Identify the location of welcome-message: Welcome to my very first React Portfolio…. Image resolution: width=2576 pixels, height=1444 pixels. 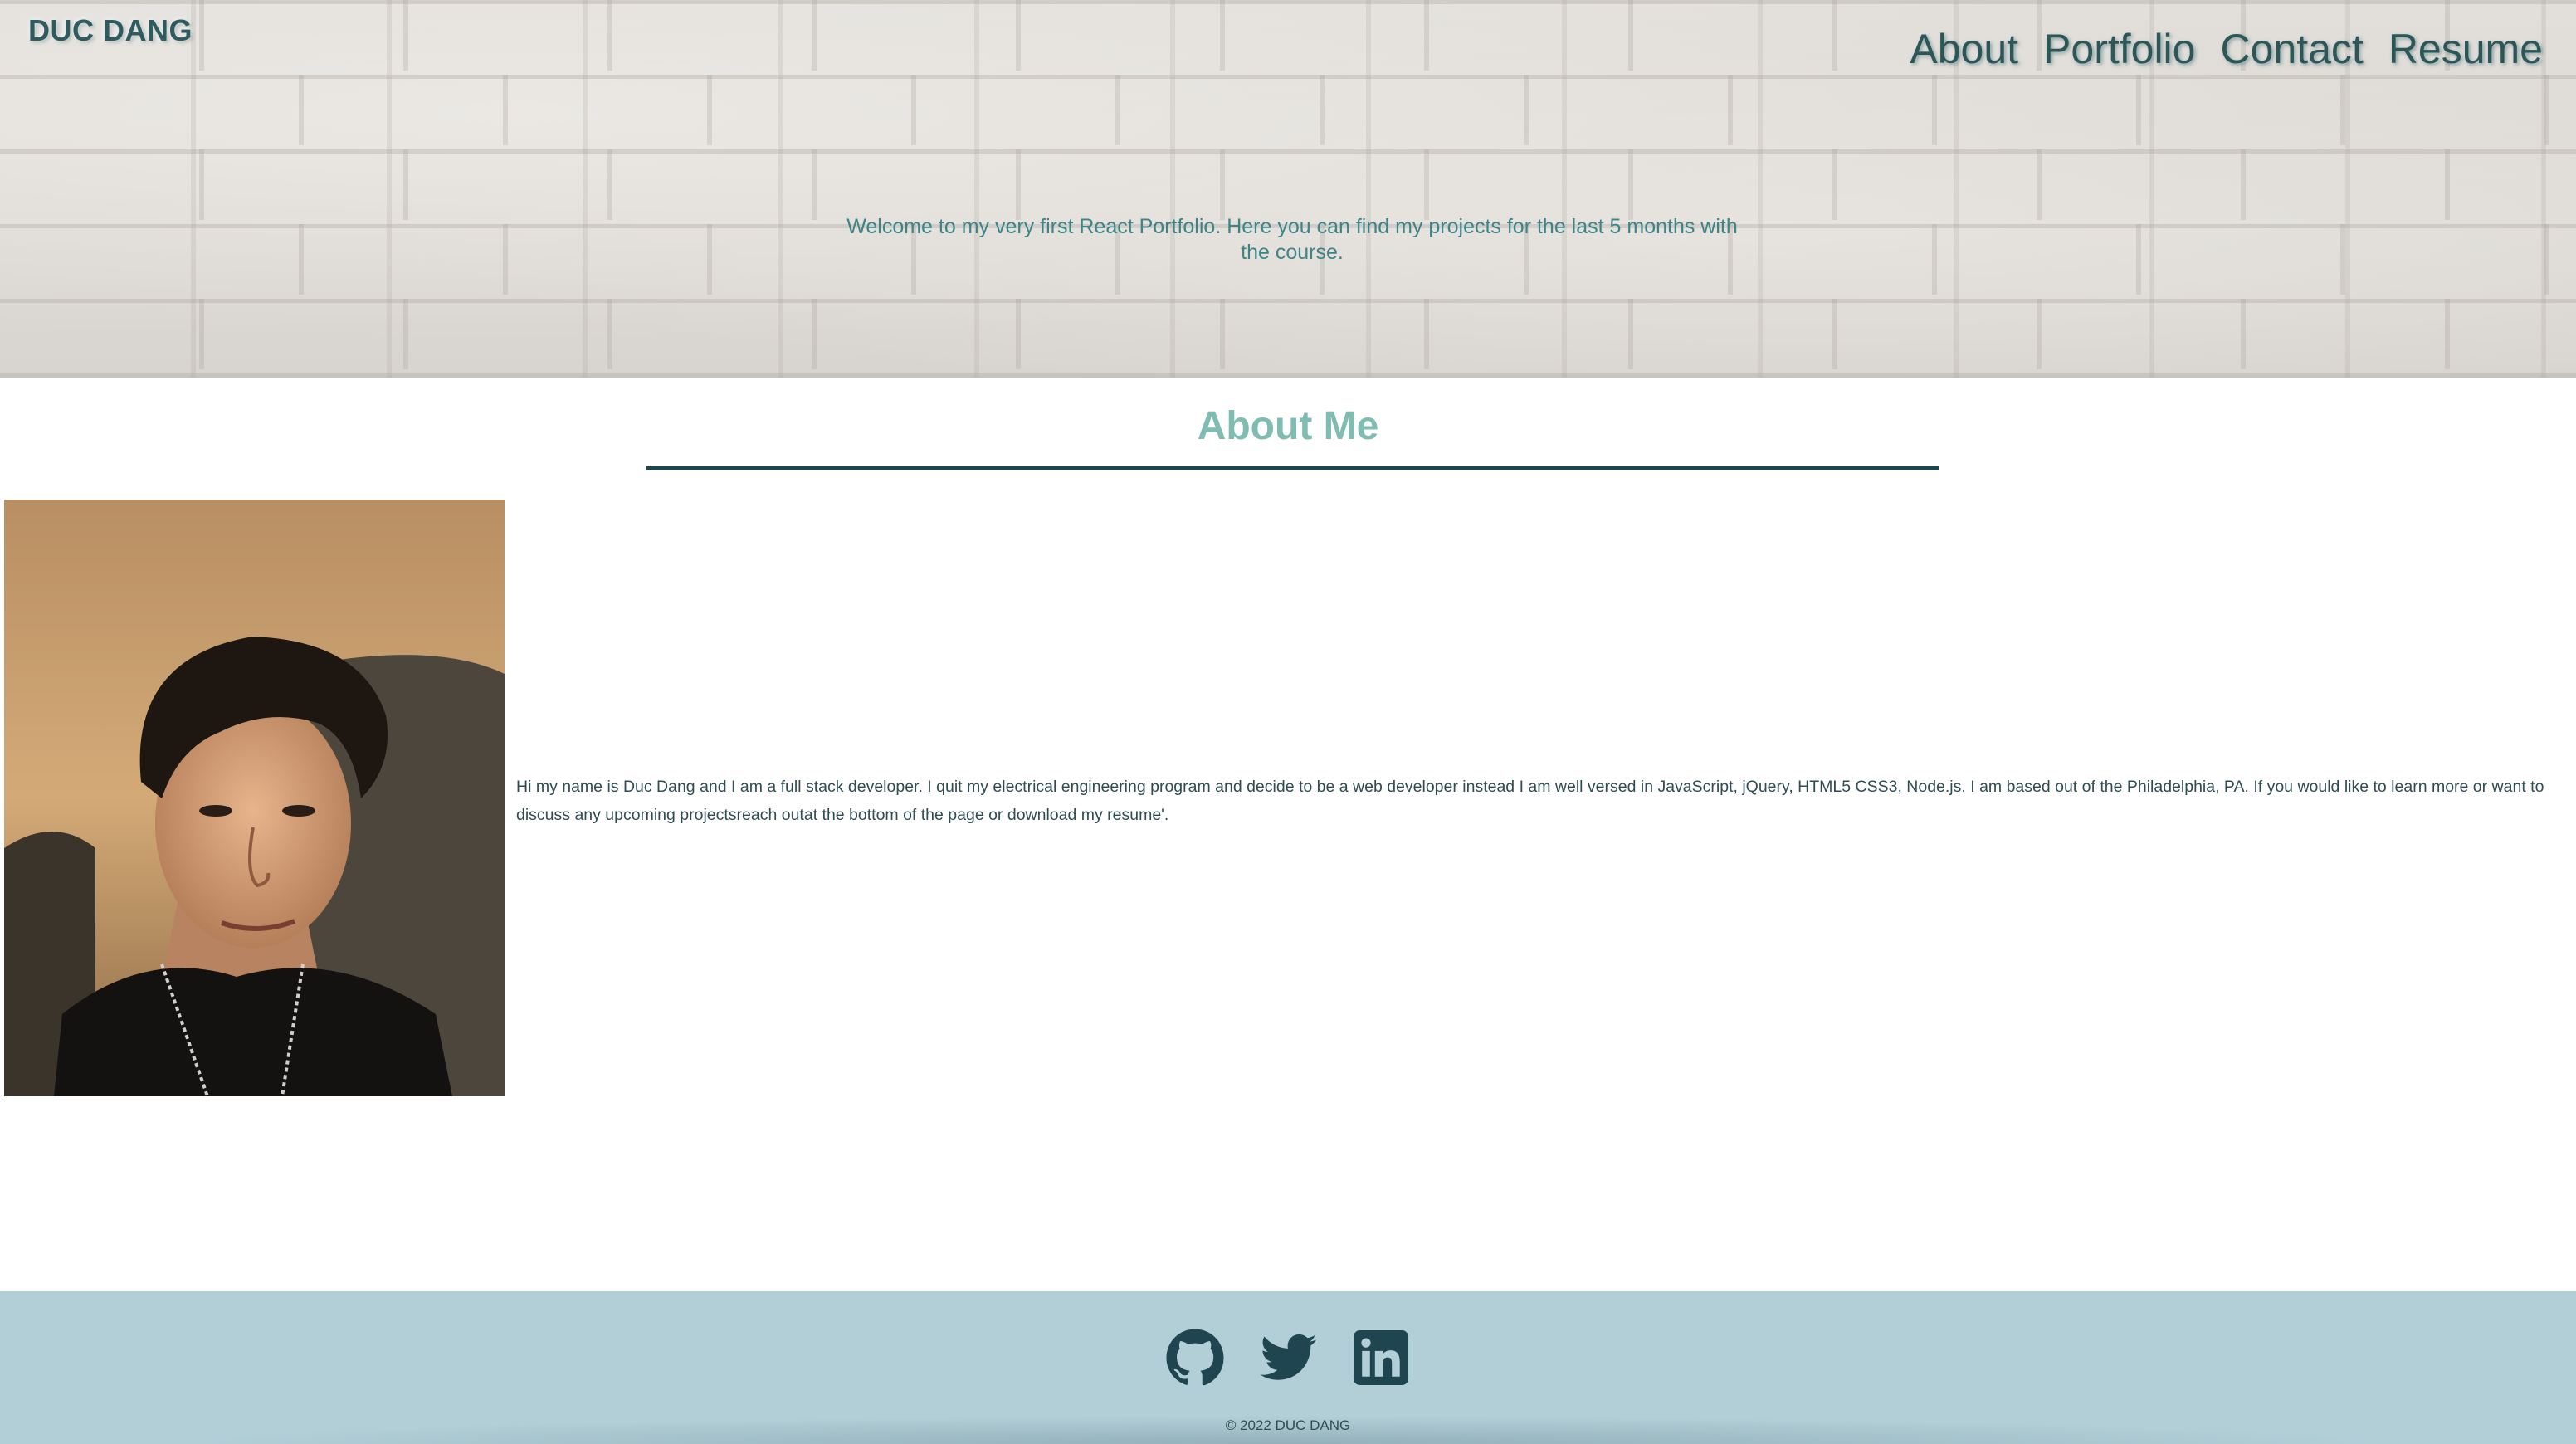
(1292, 240).